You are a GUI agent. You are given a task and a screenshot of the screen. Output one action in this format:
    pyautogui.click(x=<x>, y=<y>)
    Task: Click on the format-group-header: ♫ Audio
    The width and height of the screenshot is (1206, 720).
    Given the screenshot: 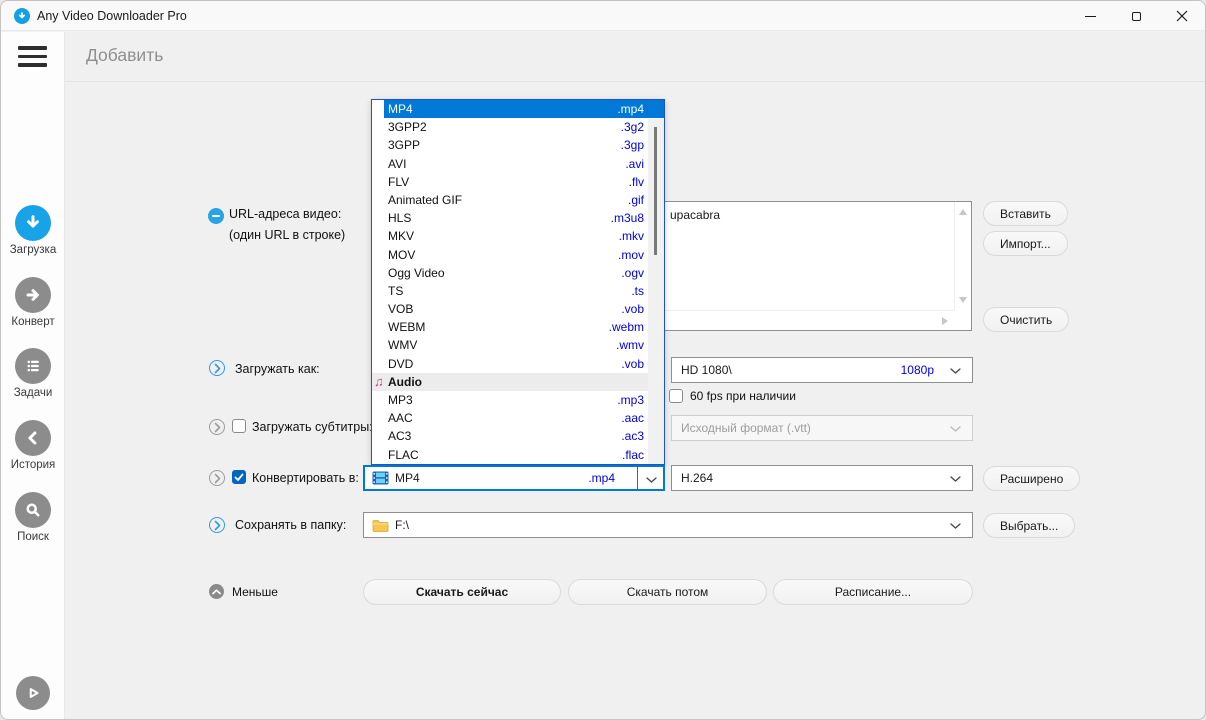 What is the action you would take?
    pyautogui.click(x=518, y=381)
    